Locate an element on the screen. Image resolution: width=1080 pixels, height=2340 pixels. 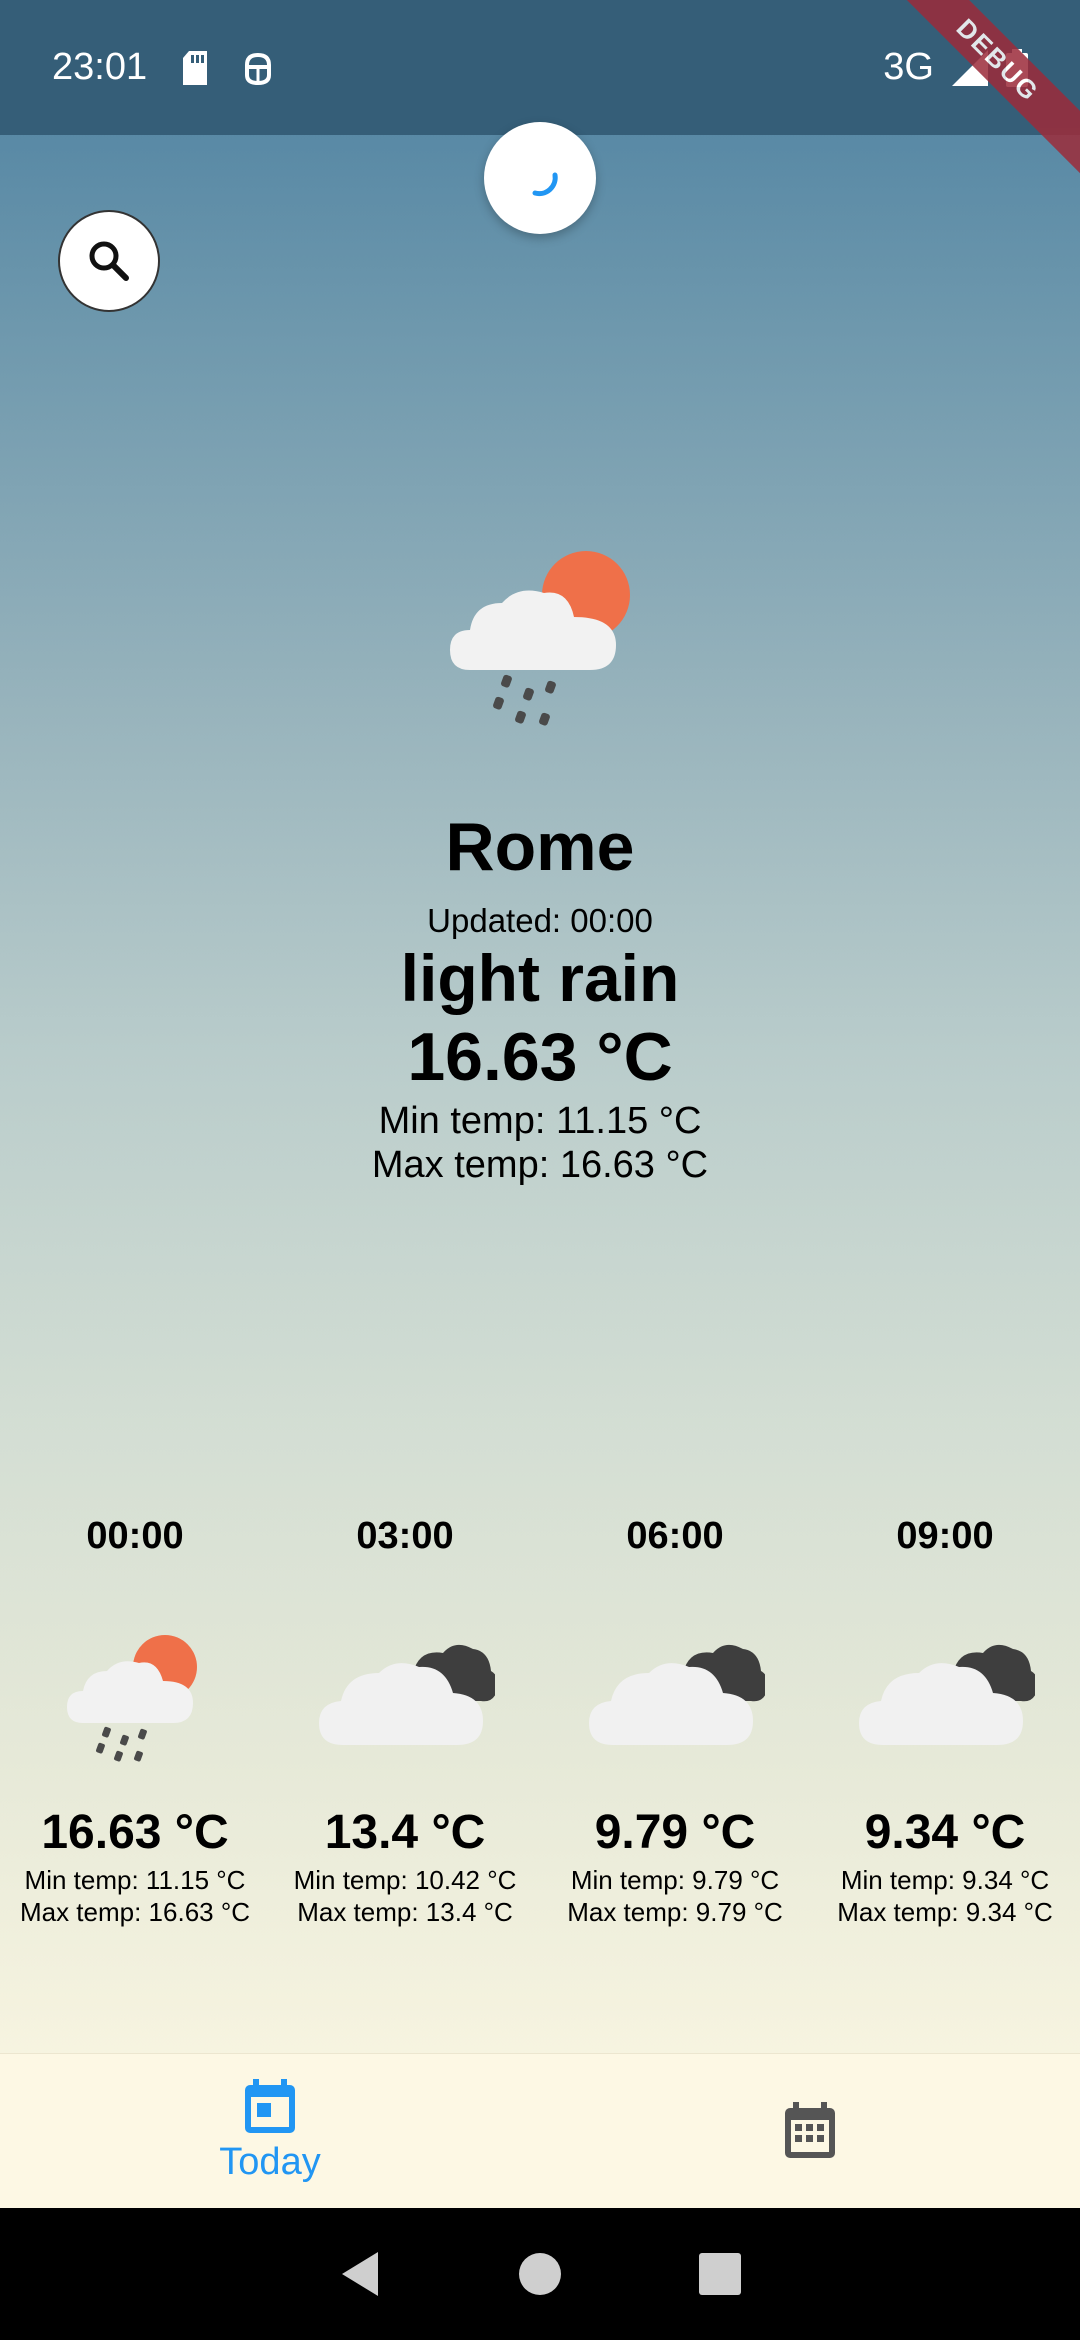
status-bar: 23:01 3G is located at coordinates (540, 67).